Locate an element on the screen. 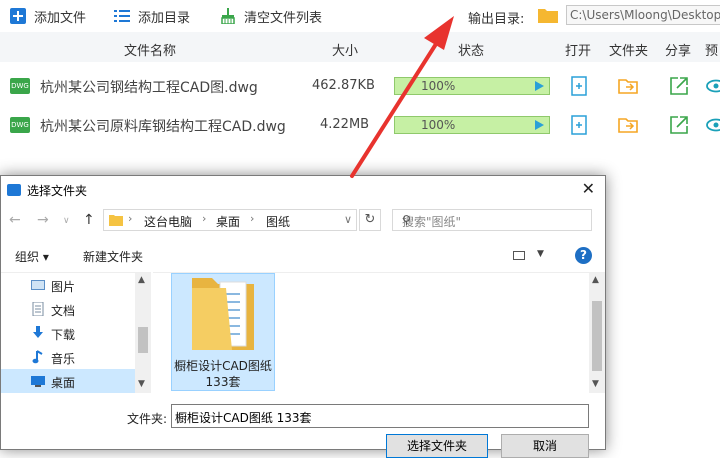  add-folder-button: 添加目录 is located at coordinates (152, 16).